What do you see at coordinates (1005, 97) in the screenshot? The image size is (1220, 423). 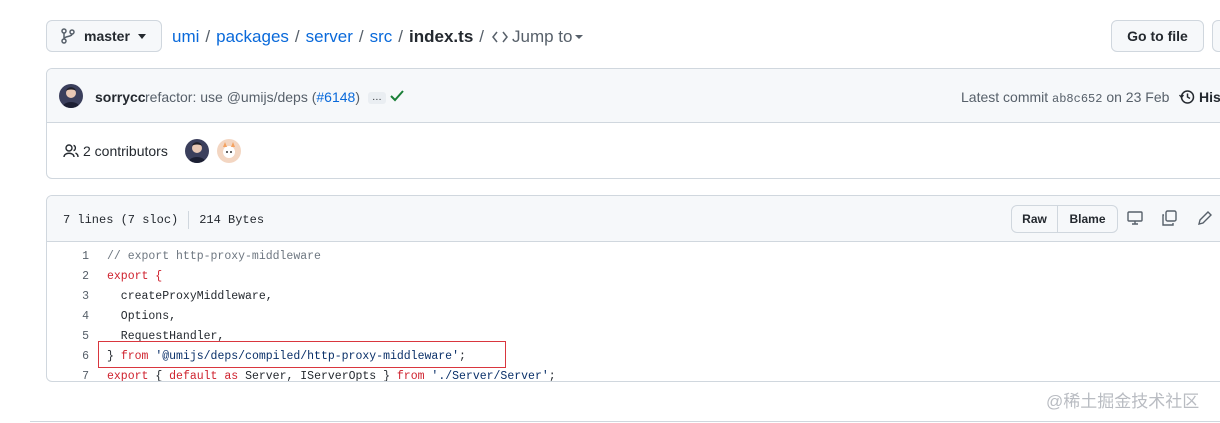 I see `latest-commit-label: Latest commit` at bounding box center [1005, 97].